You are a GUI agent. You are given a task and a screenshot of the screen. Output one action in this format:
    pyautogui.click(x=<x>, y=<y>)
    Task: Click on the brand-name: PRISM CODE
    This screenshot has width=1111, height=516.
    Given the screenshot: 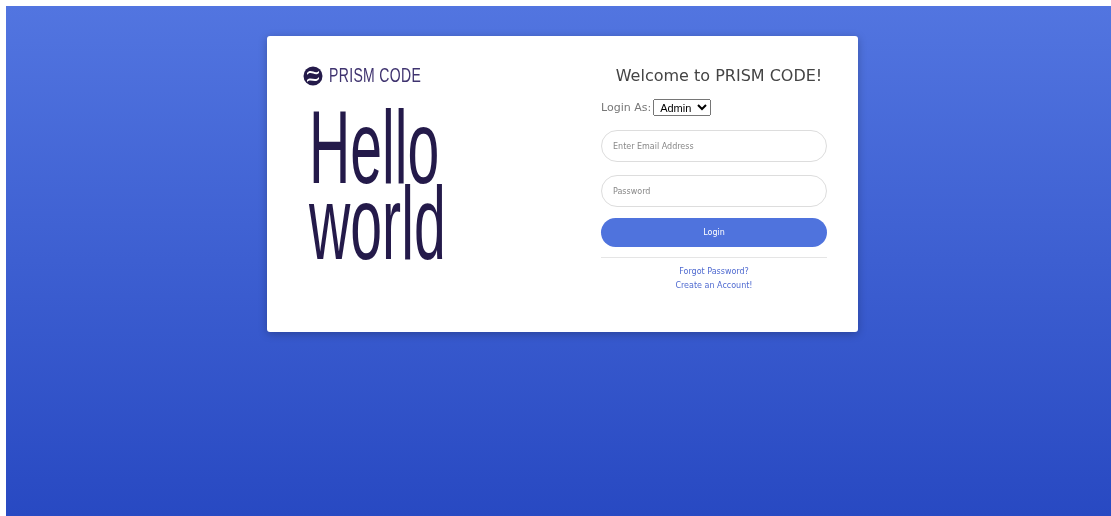 What is the action you would take?
    pyautogui.click(x=375, y=75)
    